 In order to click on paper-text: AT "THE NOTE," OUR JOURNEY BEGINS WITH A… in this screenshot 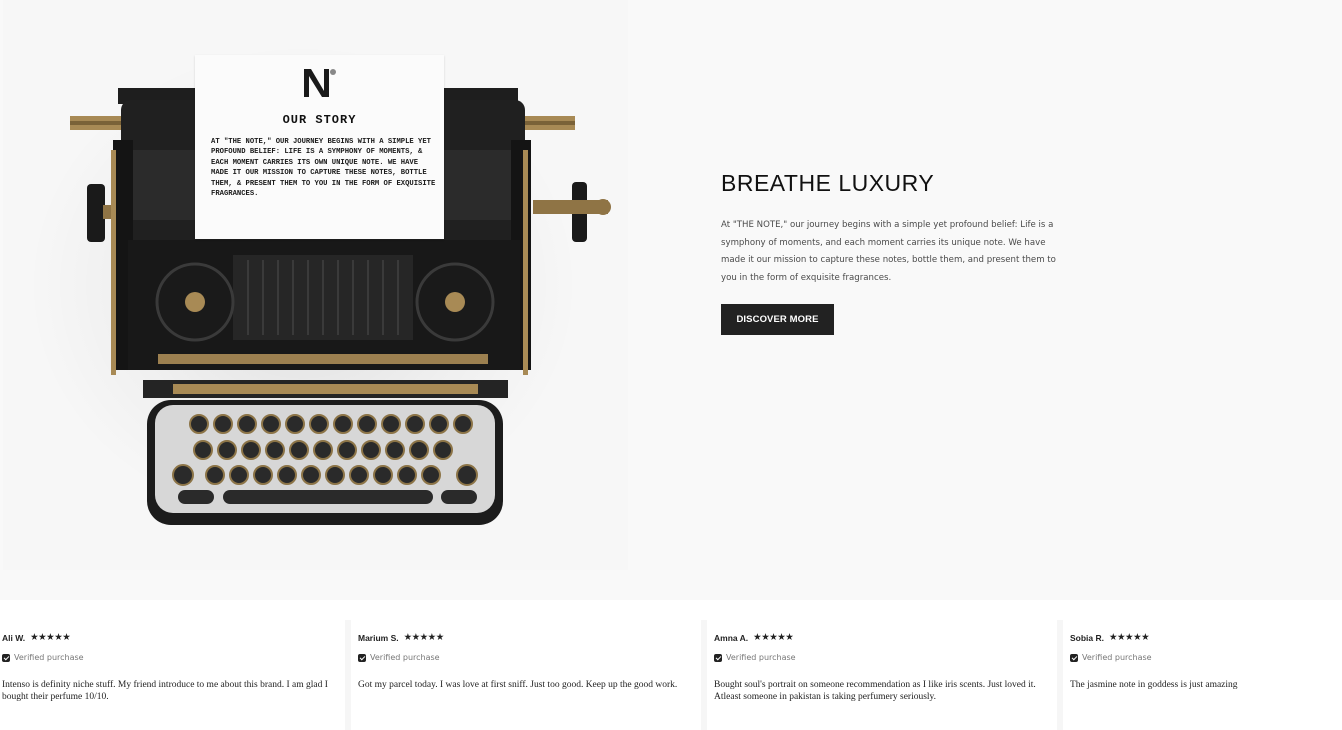, I will do `click(323, 168)`.